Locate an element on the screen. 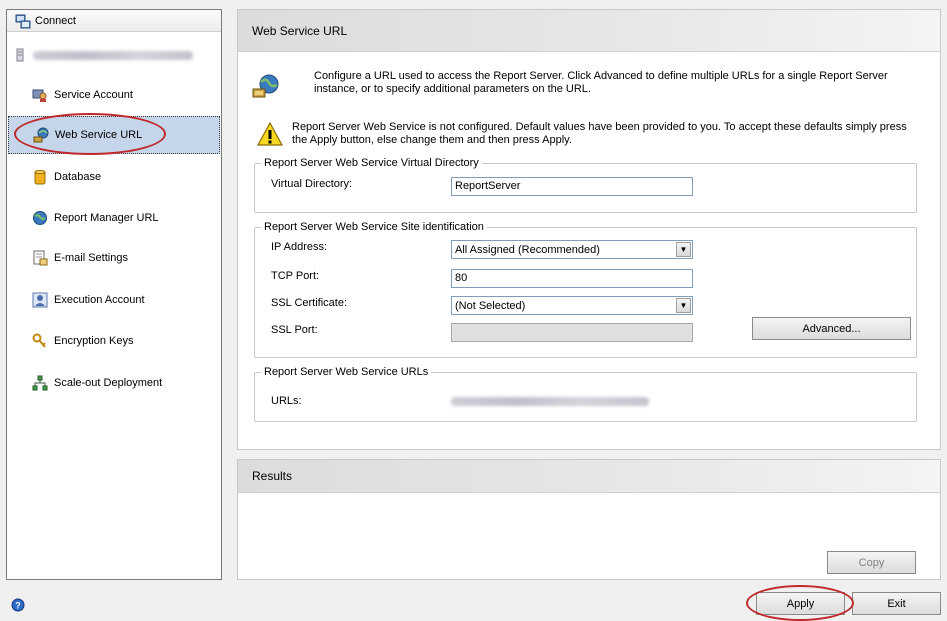 The height and width of the screenshot is (621, 947). web-service-globe-icon is located at coordinates (266, 86).